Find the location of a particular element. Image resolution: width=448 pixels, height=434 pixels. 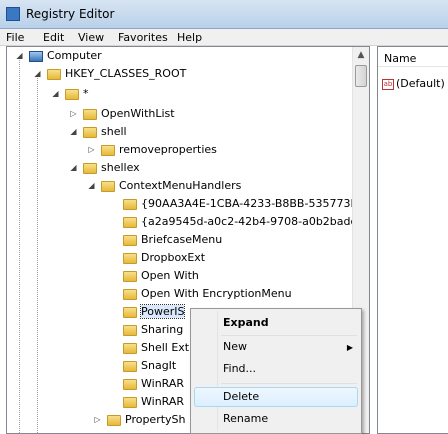

tree-item-removeproperties: ▷ removeproperties is located at coordinates (152, 150).